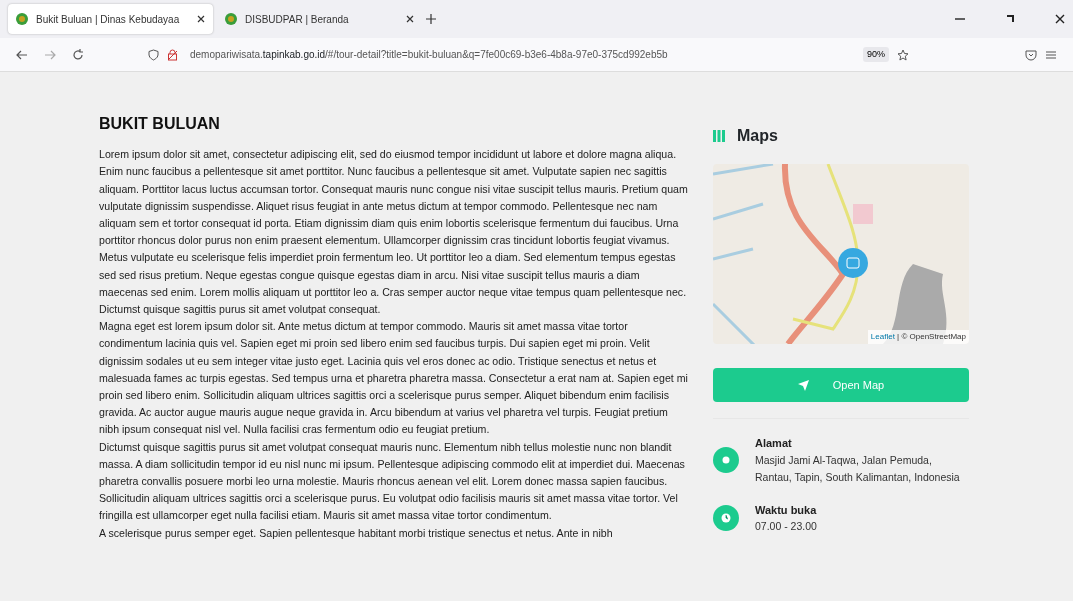 The height and width of the screenshot is (601, 1073). I want to click on info-value: 07.00 - 23.00, so click(786, 526).